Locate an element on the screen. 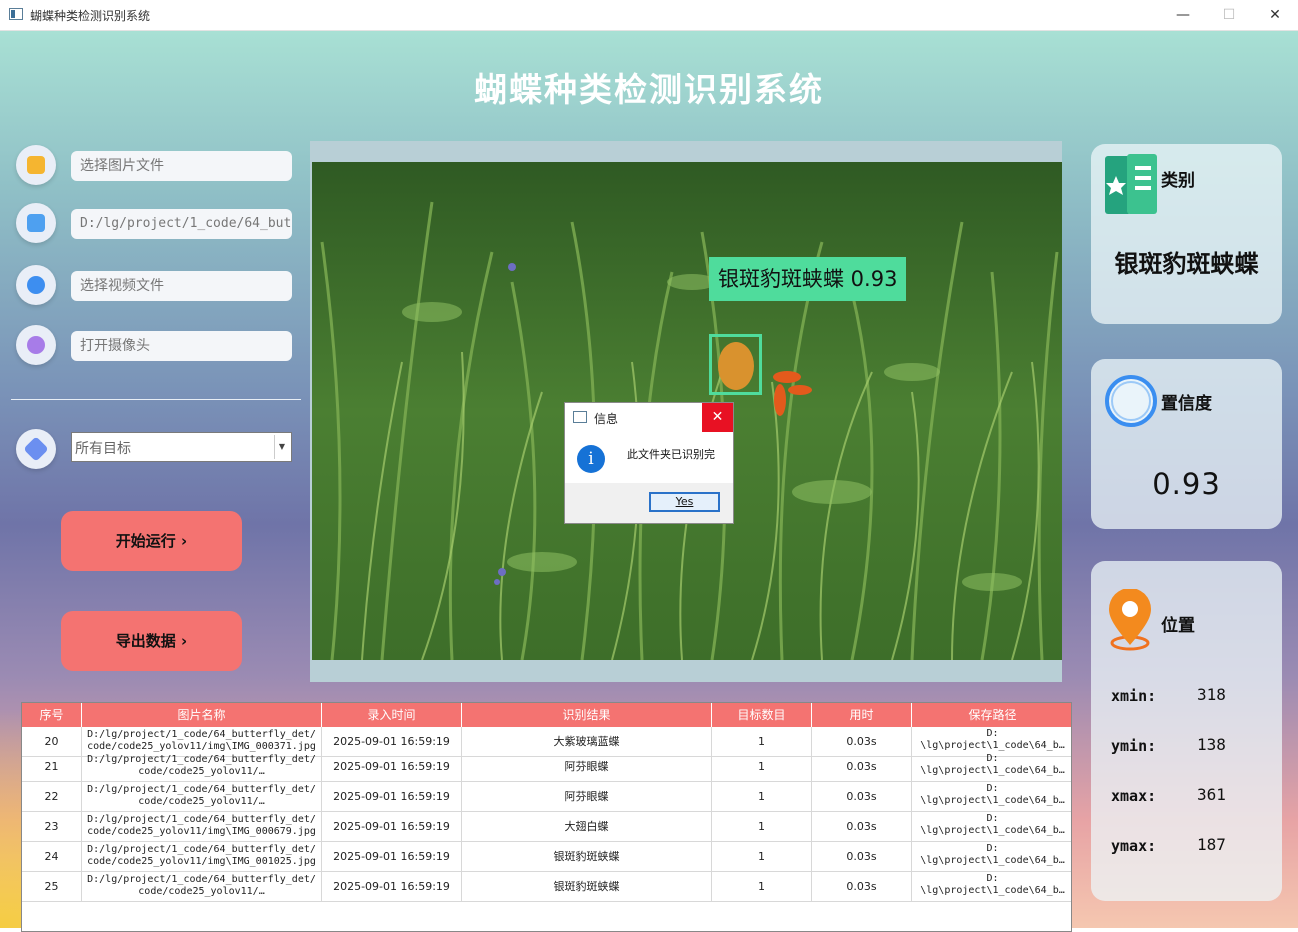 The width and height of the screenshot is (1298, 932). cell-id-line: 23 is located at coordinates (51, 826).